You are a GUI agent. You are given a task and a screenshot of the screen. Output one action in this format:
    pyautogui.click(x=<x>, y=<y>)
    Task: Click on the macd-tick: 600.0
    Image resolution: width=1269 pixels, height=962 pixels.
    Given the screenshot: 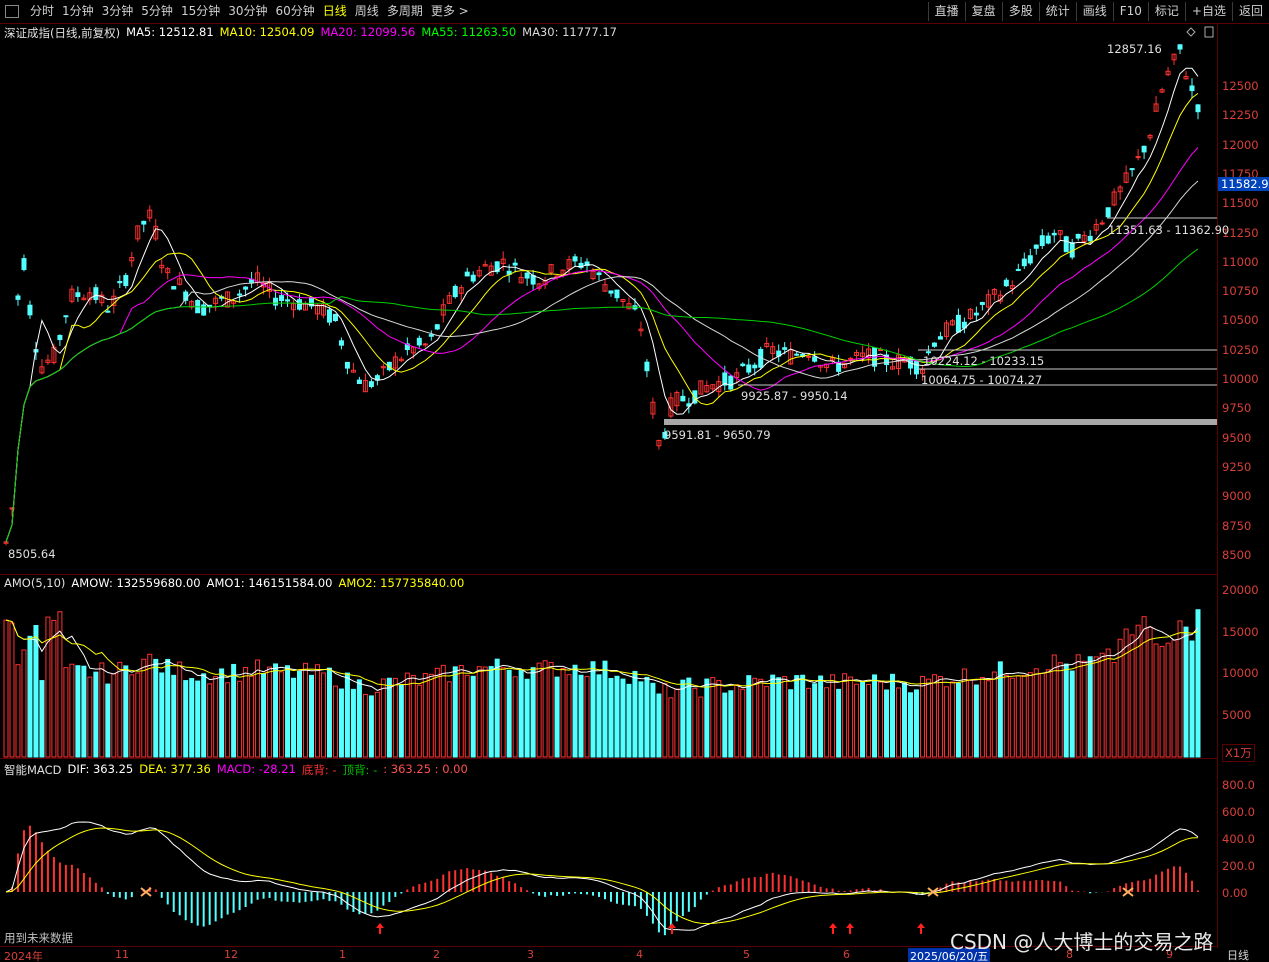 What is the action you would take?
    pyautogui.click(x=1238, y=812)
    